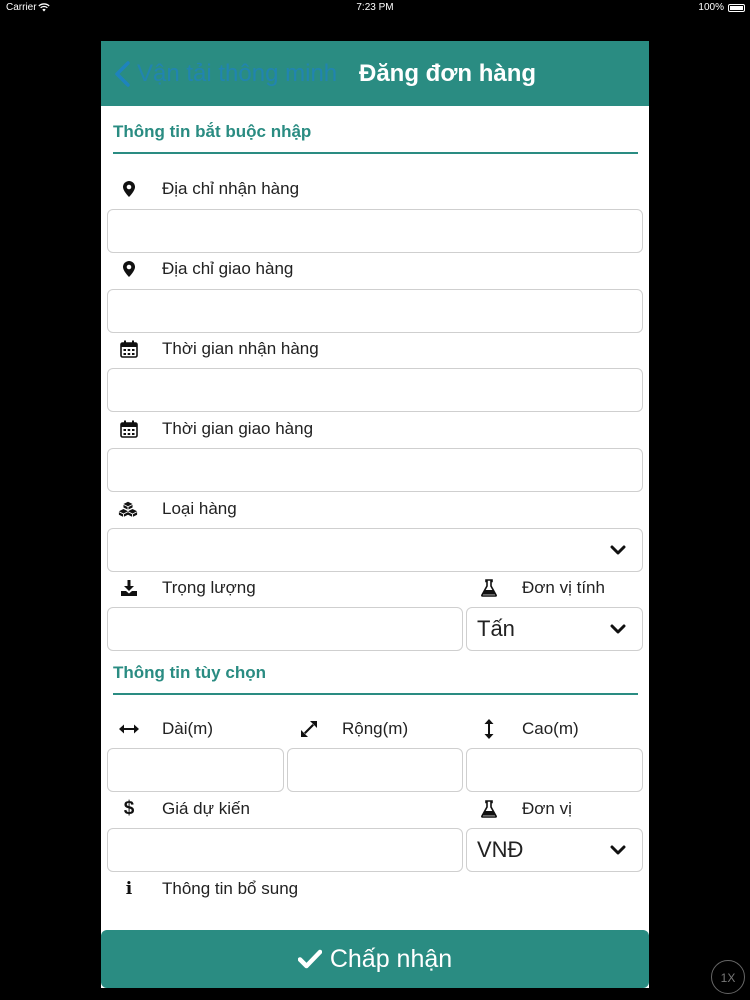 The image size is (750, 1000). I want to click on weight-unit-value: Tấn, so click(496, 628).